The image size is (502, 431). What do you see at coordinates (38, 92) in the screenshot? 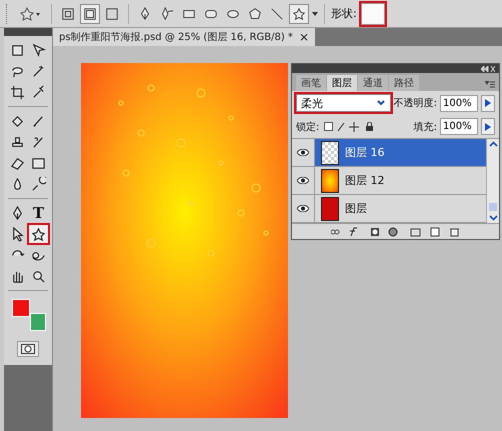
I see `eyedropper-icon` at bounding box center [38, 92].